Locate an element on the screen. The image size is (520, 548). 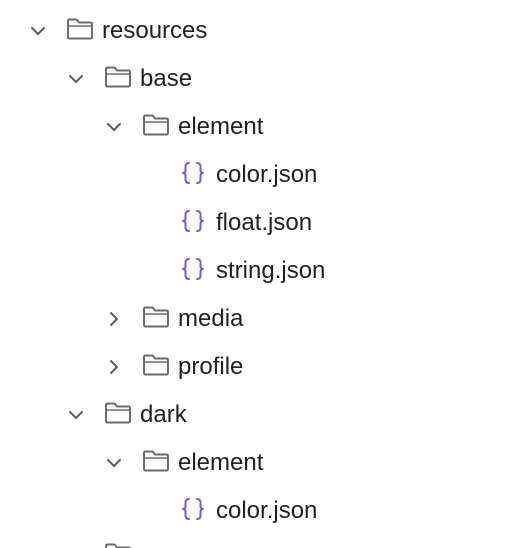
tree-row-base-string-json: string.json is located at coordinates (260, 271).